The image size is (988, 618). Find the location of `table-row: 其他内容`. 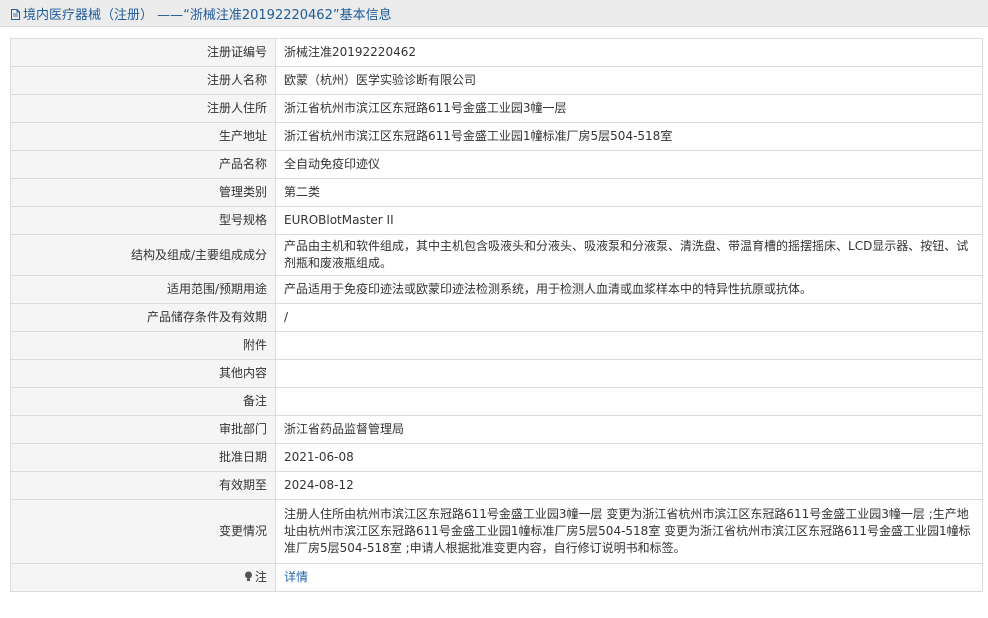

table-row: 其他内容 is located at coordinates (496, 373).